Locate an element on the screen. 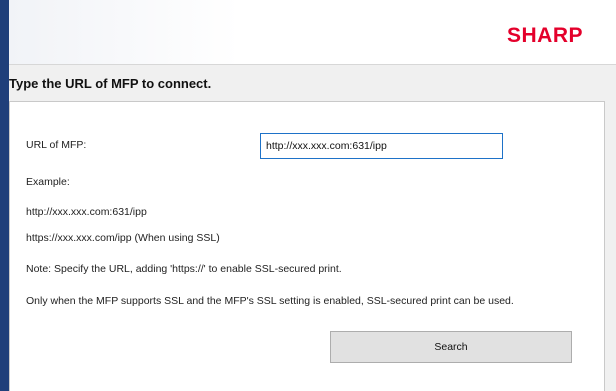  window-left-edge is located at coordinates (4, 195).